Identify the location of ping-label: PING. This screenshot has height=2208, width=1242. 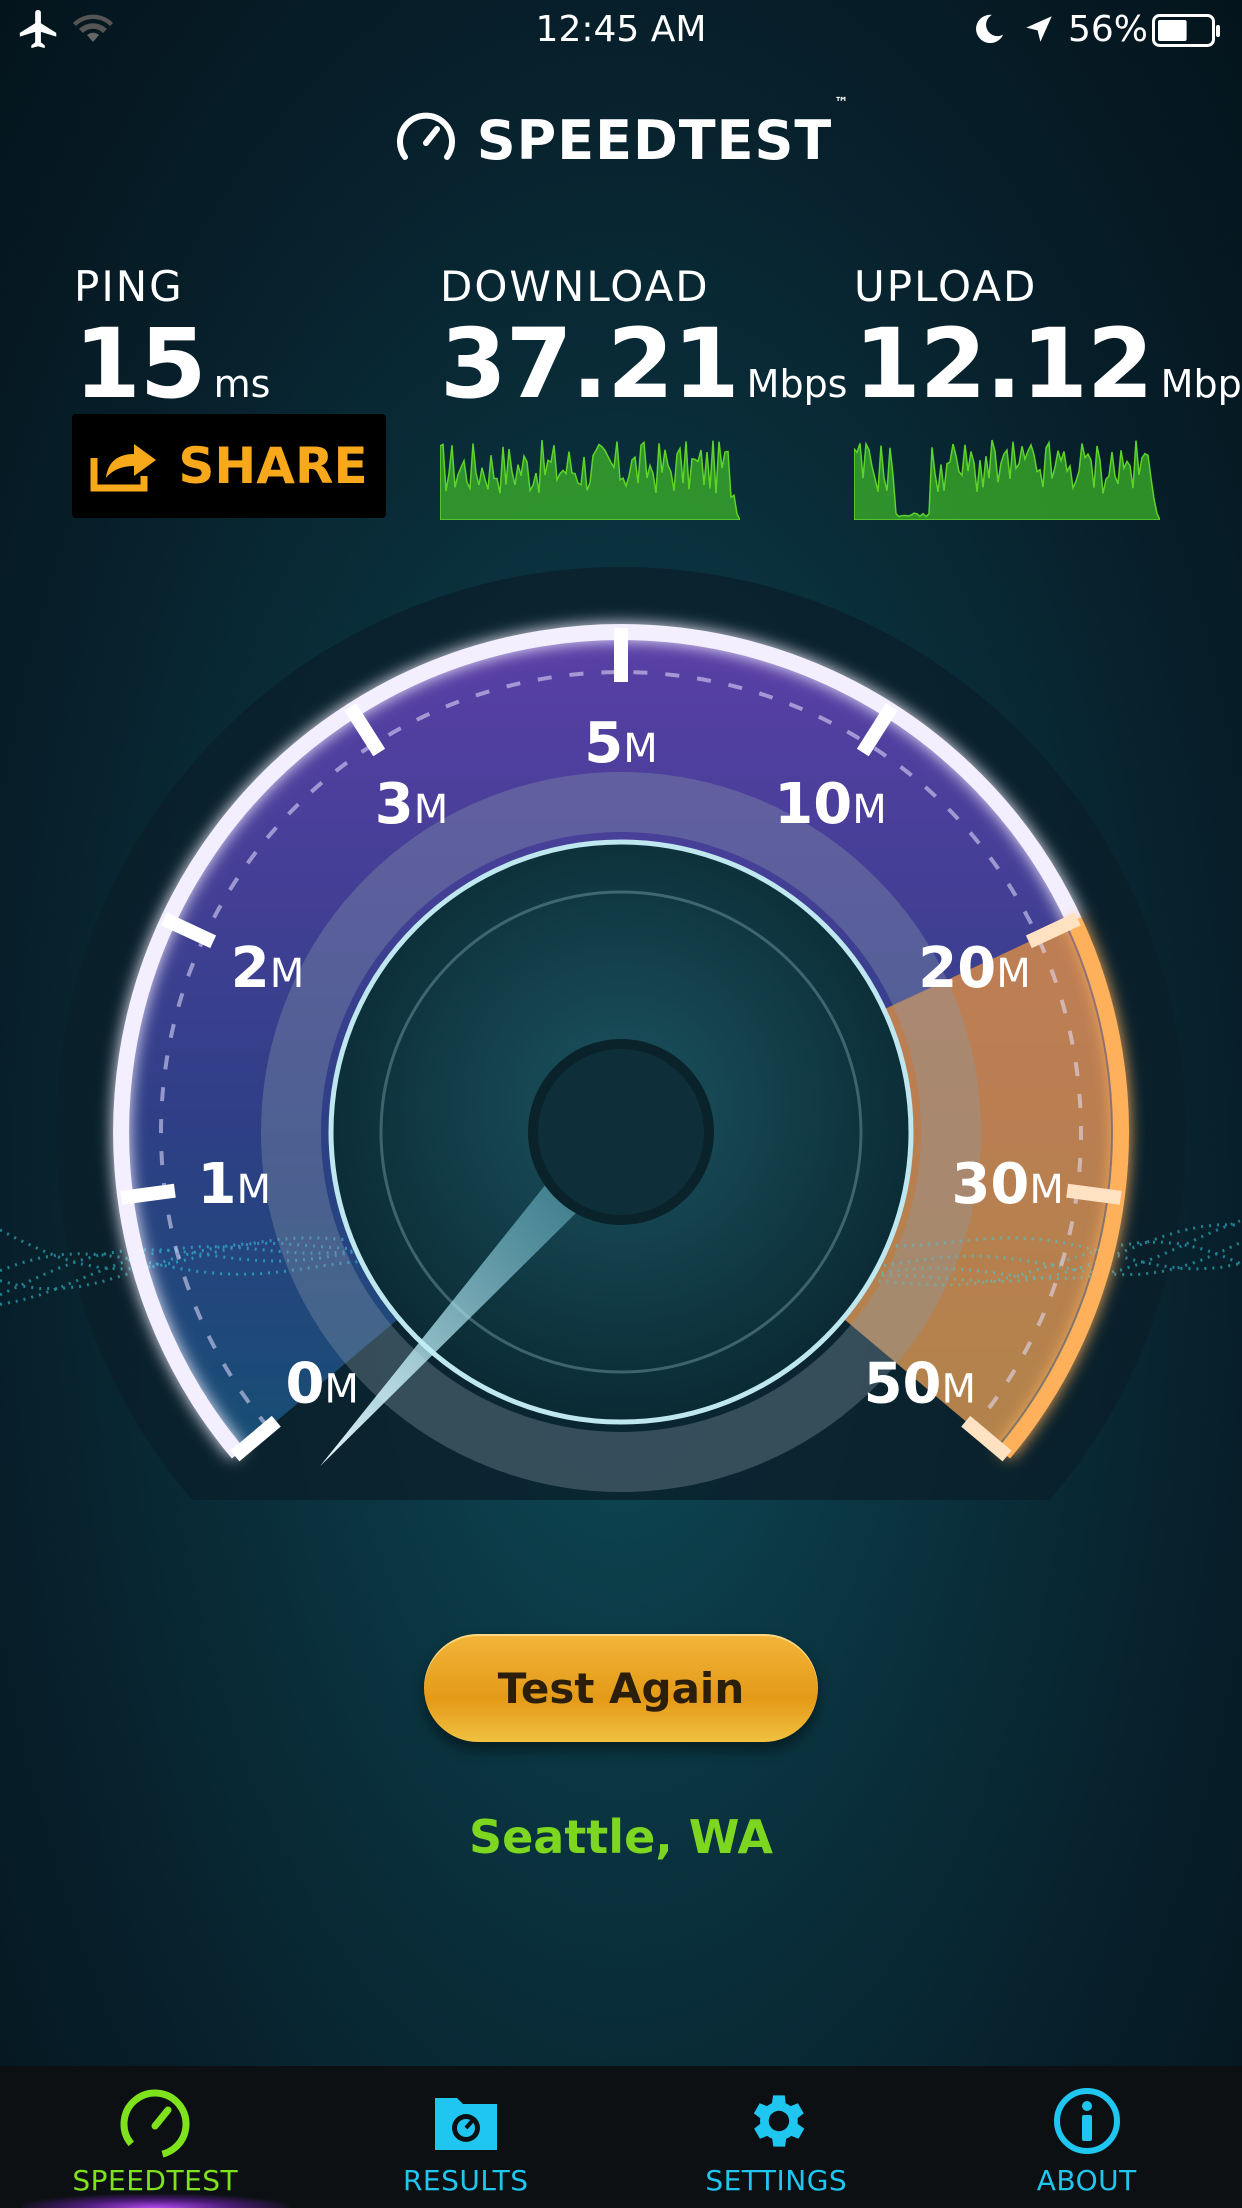
(129, 286).